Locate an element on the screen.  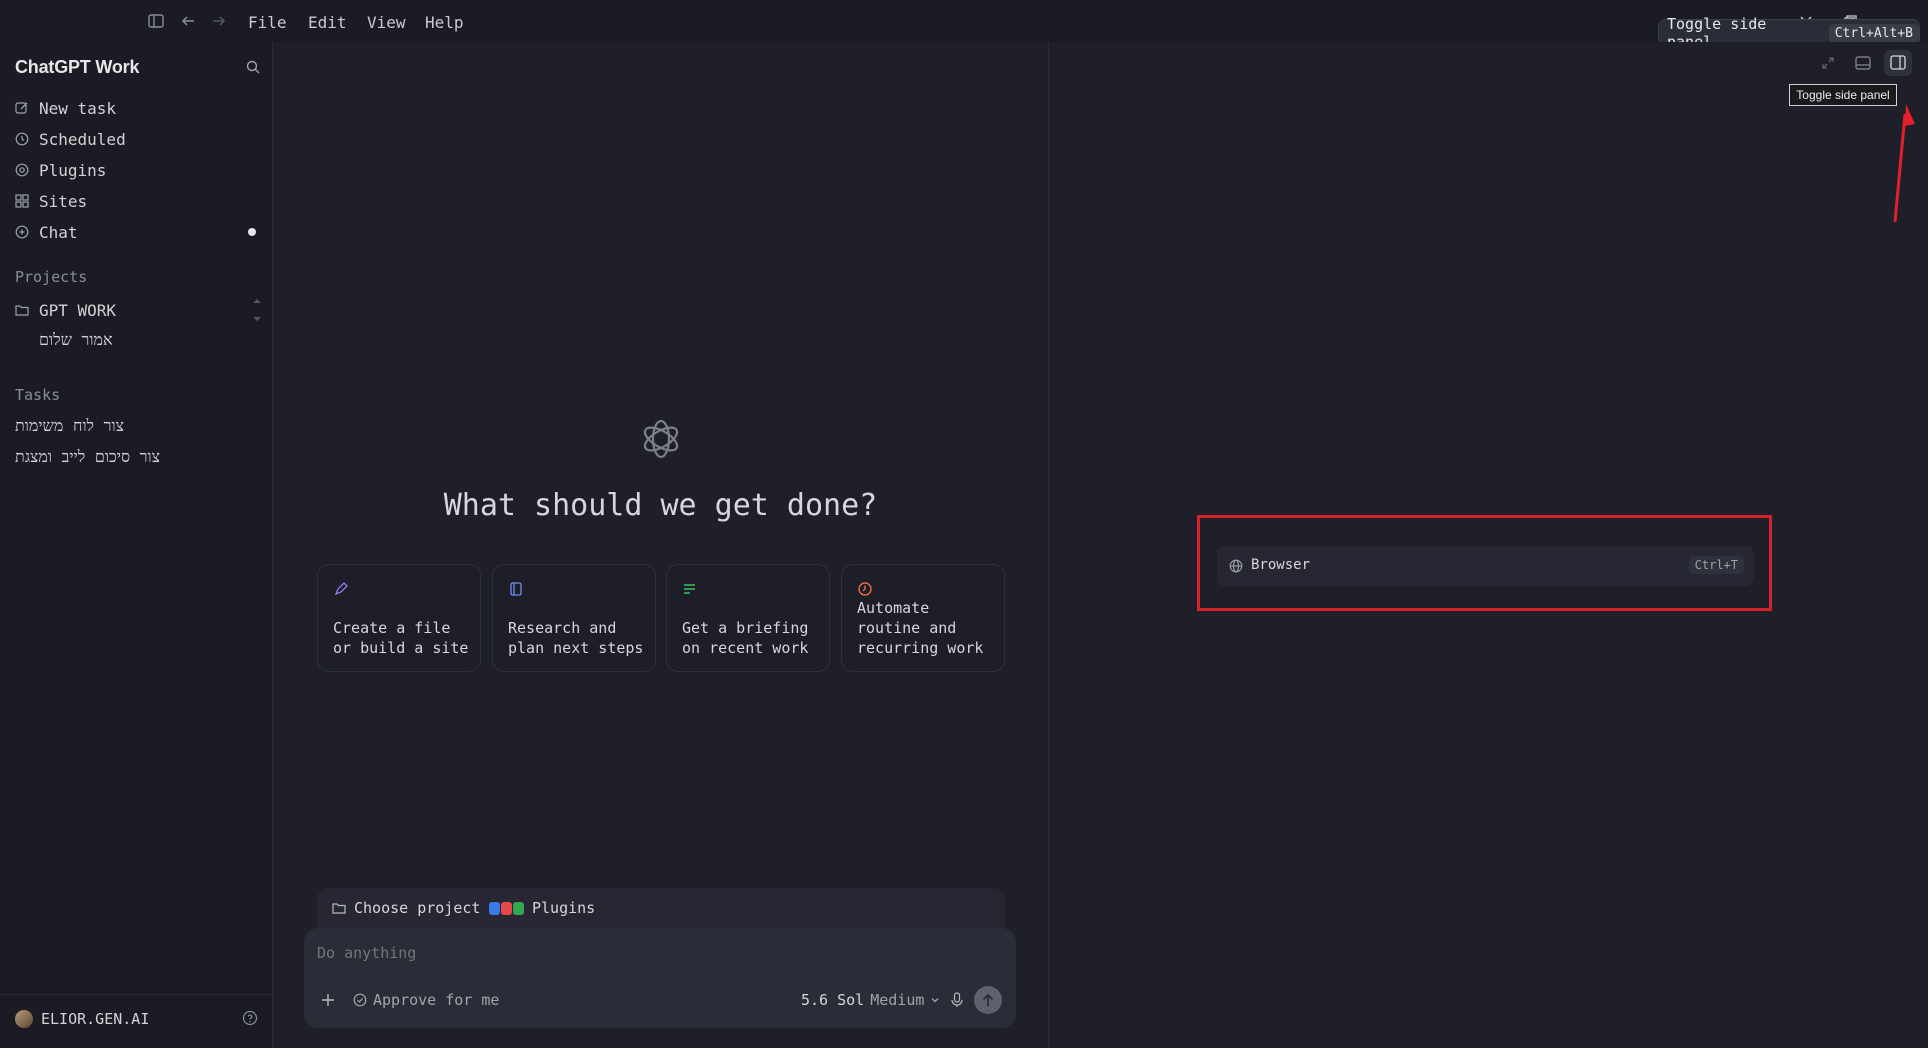
edit-icon is located at coordinates (22, 108).